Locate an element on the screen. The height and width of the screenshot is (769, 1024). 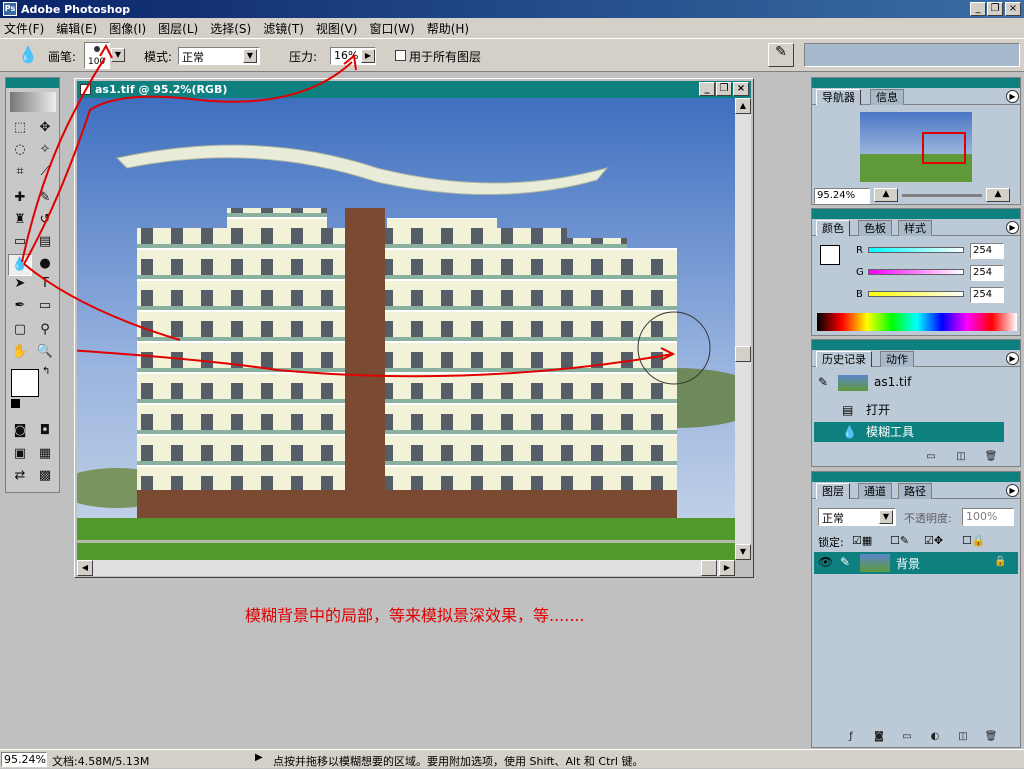
menu-window: 窗口(W) is located at coordinates (391, 28).